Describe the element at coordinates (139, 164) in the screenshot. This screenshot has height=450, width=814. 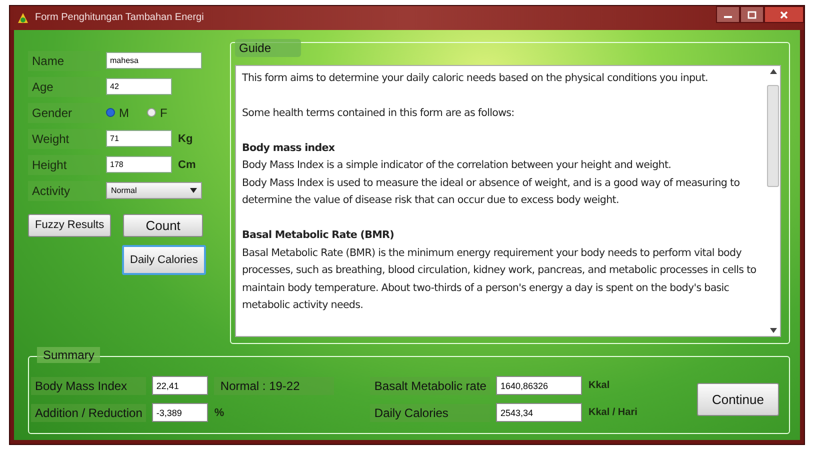
I see `input-field: 178` at that location.